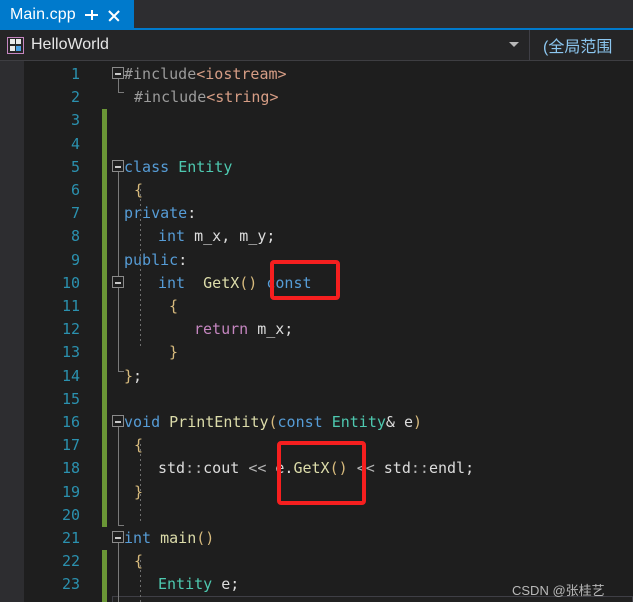 This screenshot has width=633, height=602. What do you see at coordinates (273, 422) in the screenshot?
I see `code-text: void PrintEntity(const Entity& e)` at bounding box center [273, 422].